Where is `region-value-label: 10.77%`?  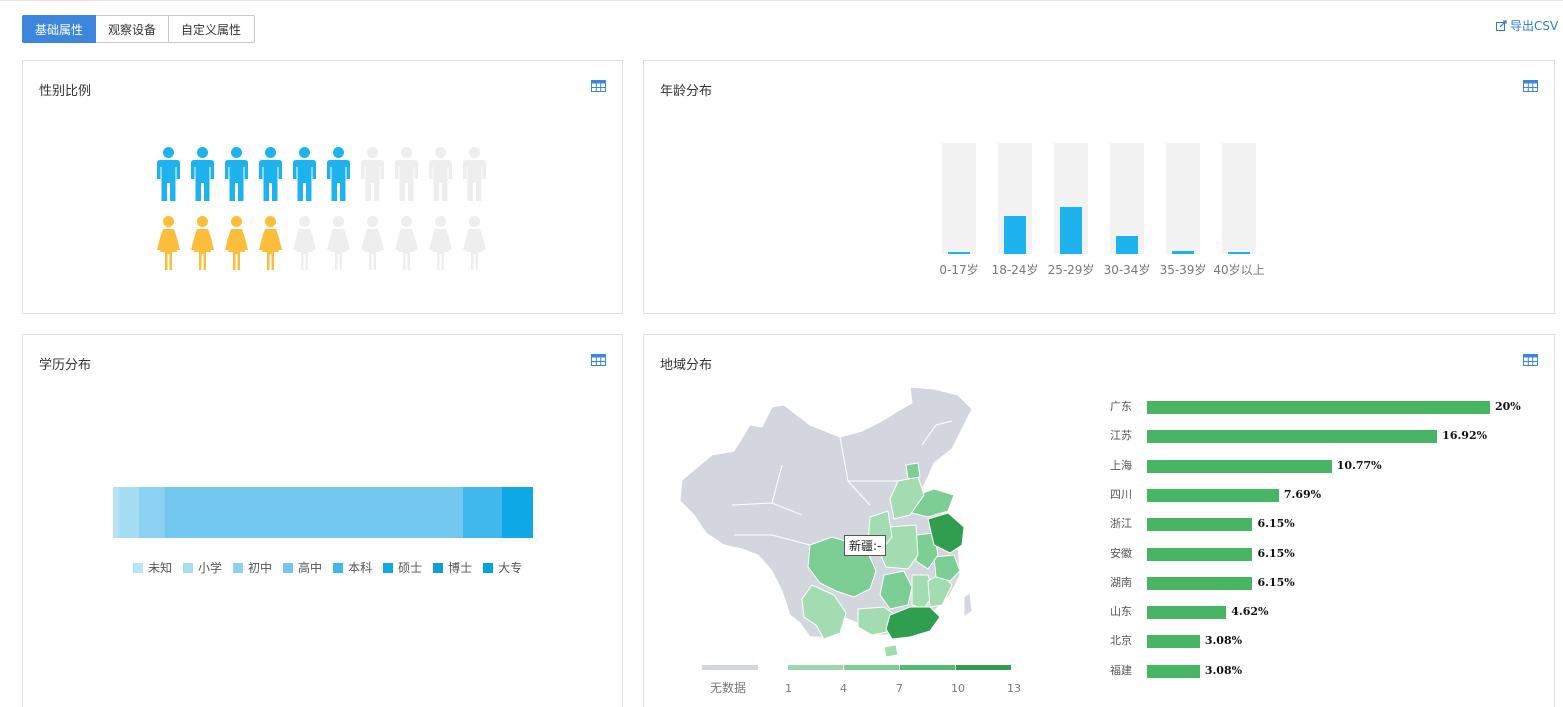
region-value-label: 10.77% is located at coordinates (1359, 465).